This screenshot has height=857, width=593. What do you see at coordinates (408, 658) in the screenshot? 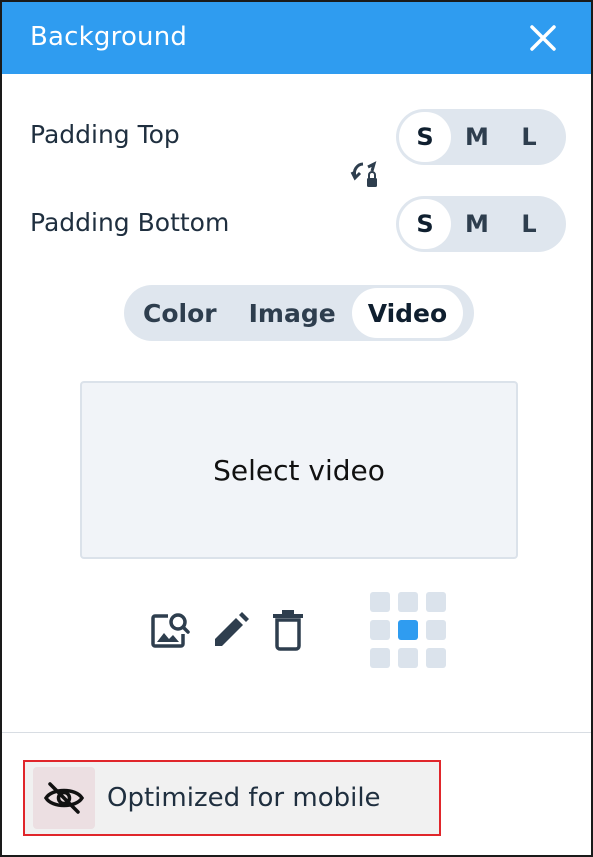
I see `position-bottom-center` at bounding box center [408, 658].